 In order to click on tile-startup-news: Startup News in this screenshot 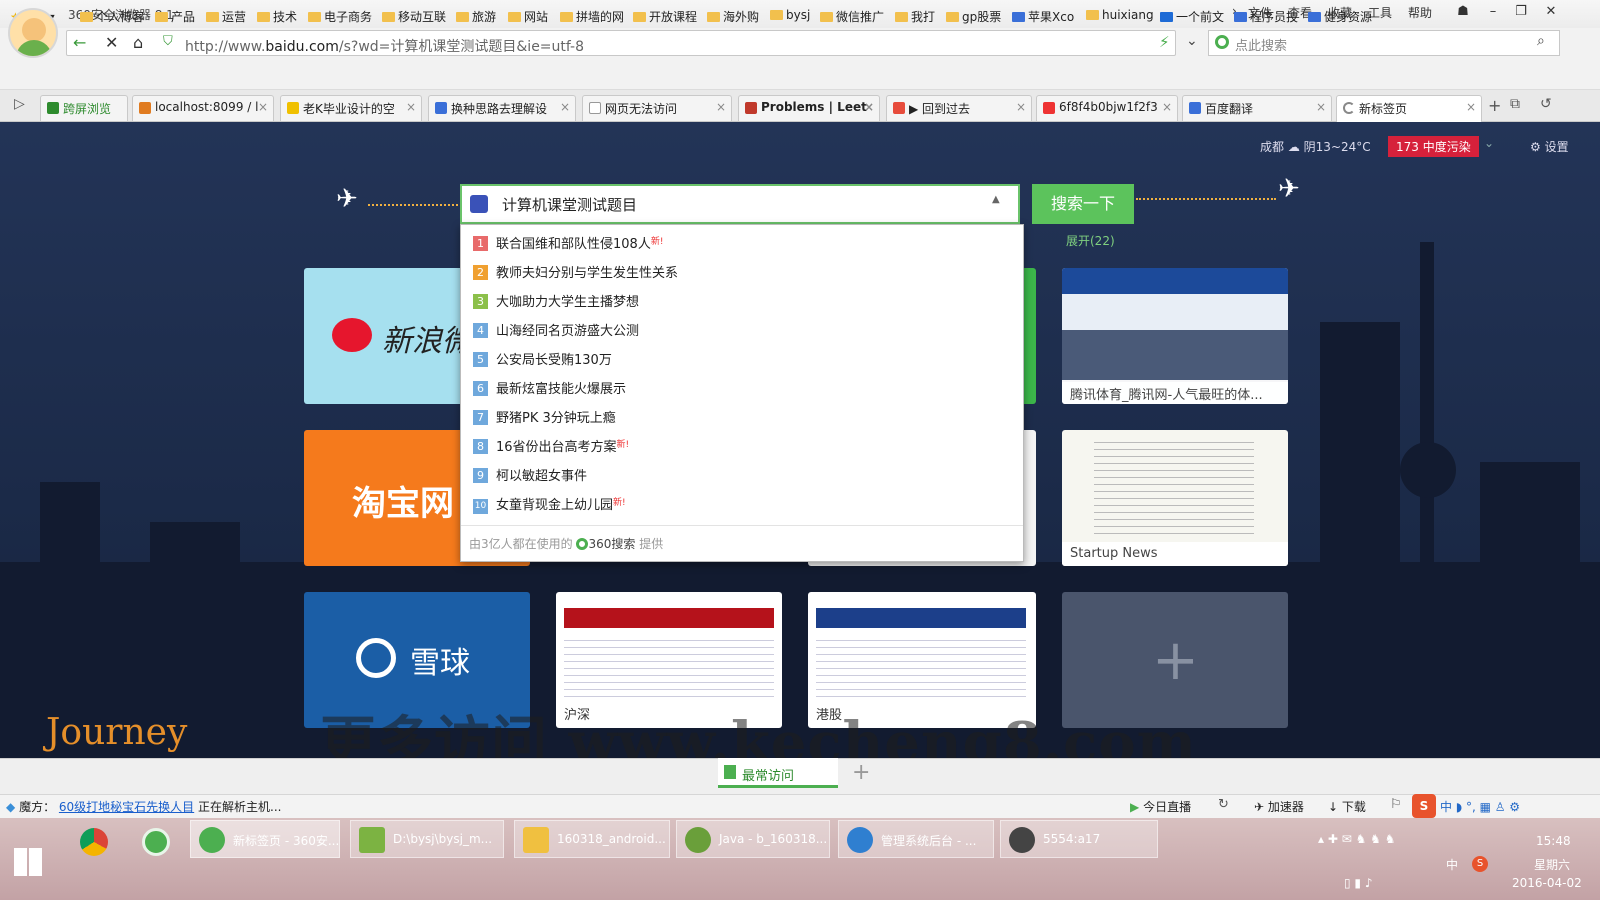, I will do `click(1175, 498)`.